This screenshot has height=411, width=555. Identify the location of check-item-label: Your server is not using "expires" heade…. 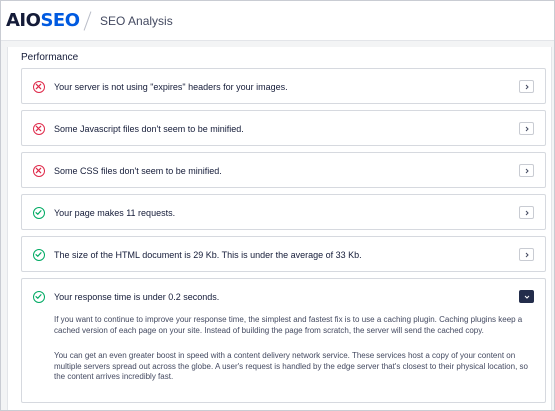
(171, 87).